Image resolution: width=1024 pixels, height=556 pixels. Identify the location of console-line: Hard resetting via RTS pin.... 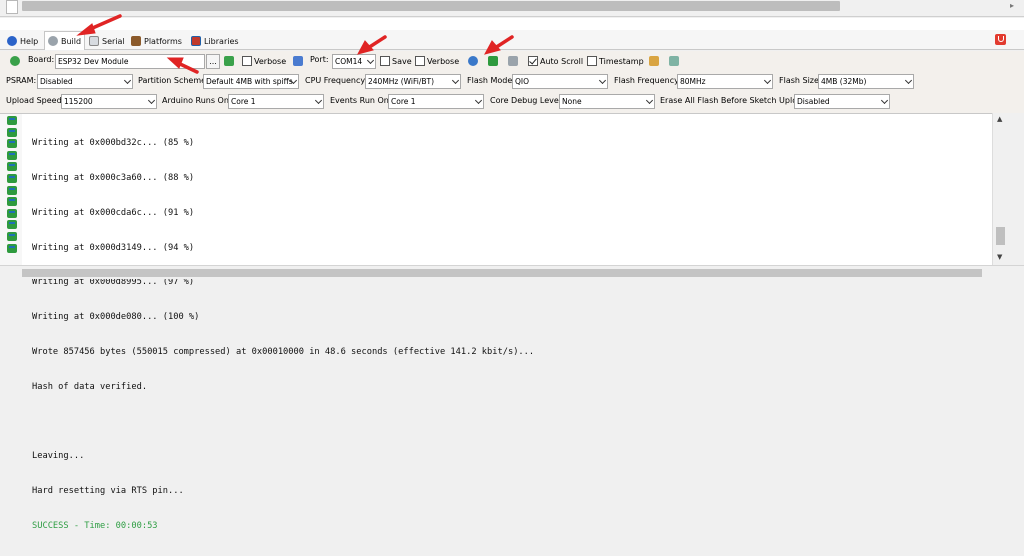
(108, 491).